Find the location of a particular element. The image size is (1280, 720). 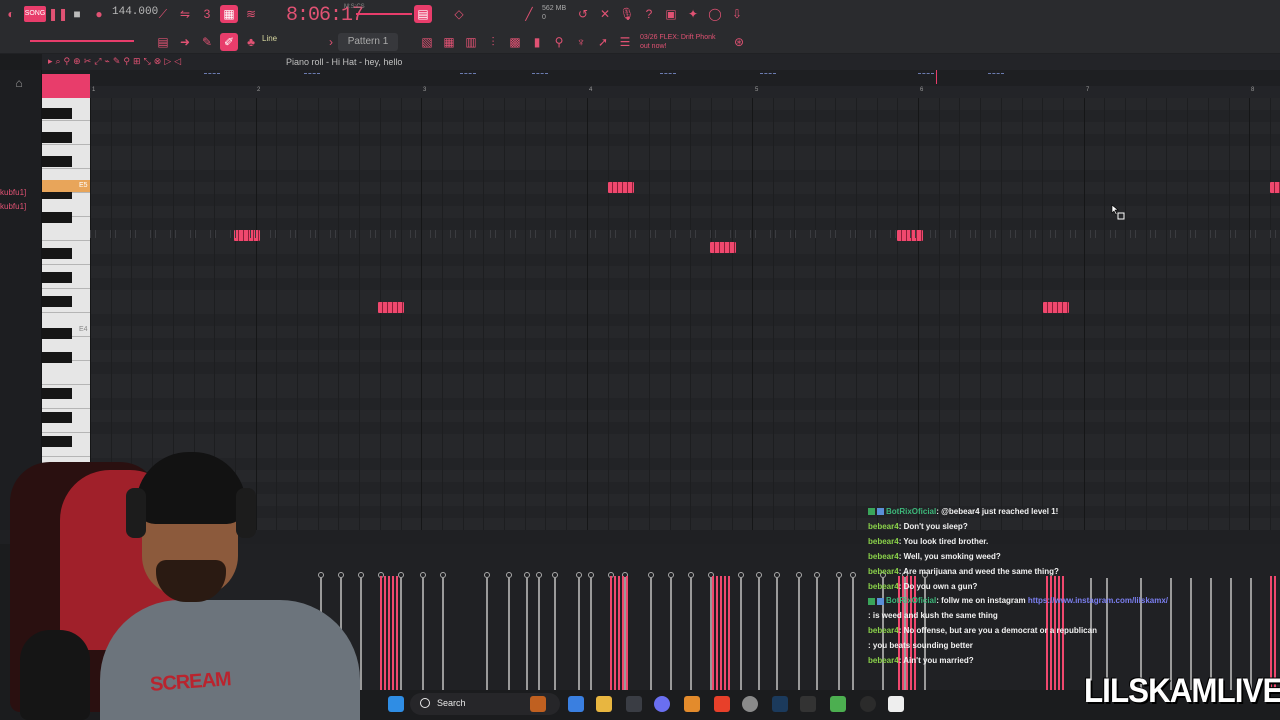

news-icon: ⊛ is located at coordinates (739, 42).